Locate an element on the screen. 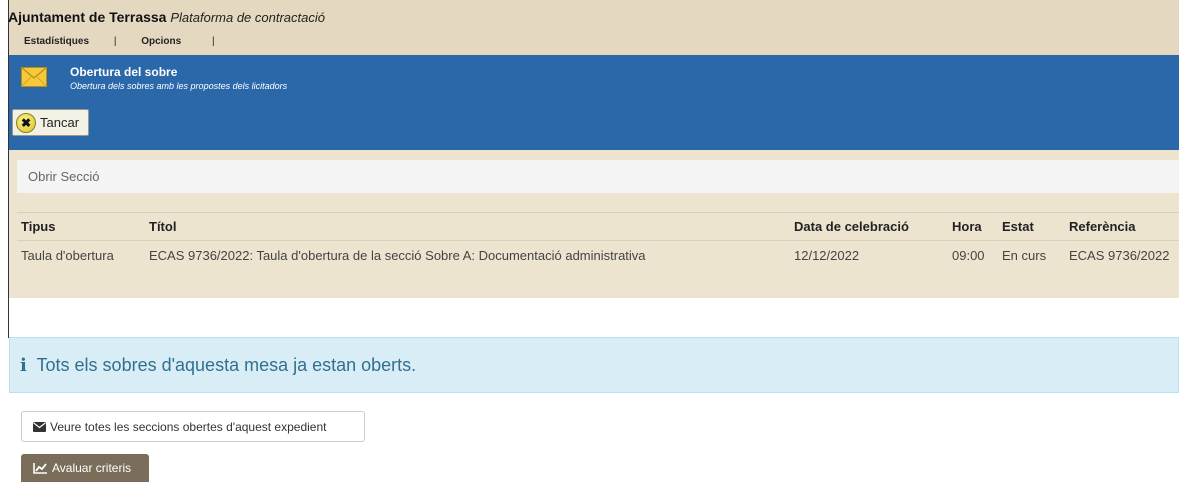  cell-data: 12/12/2022 is located at coordinates (827, 255).